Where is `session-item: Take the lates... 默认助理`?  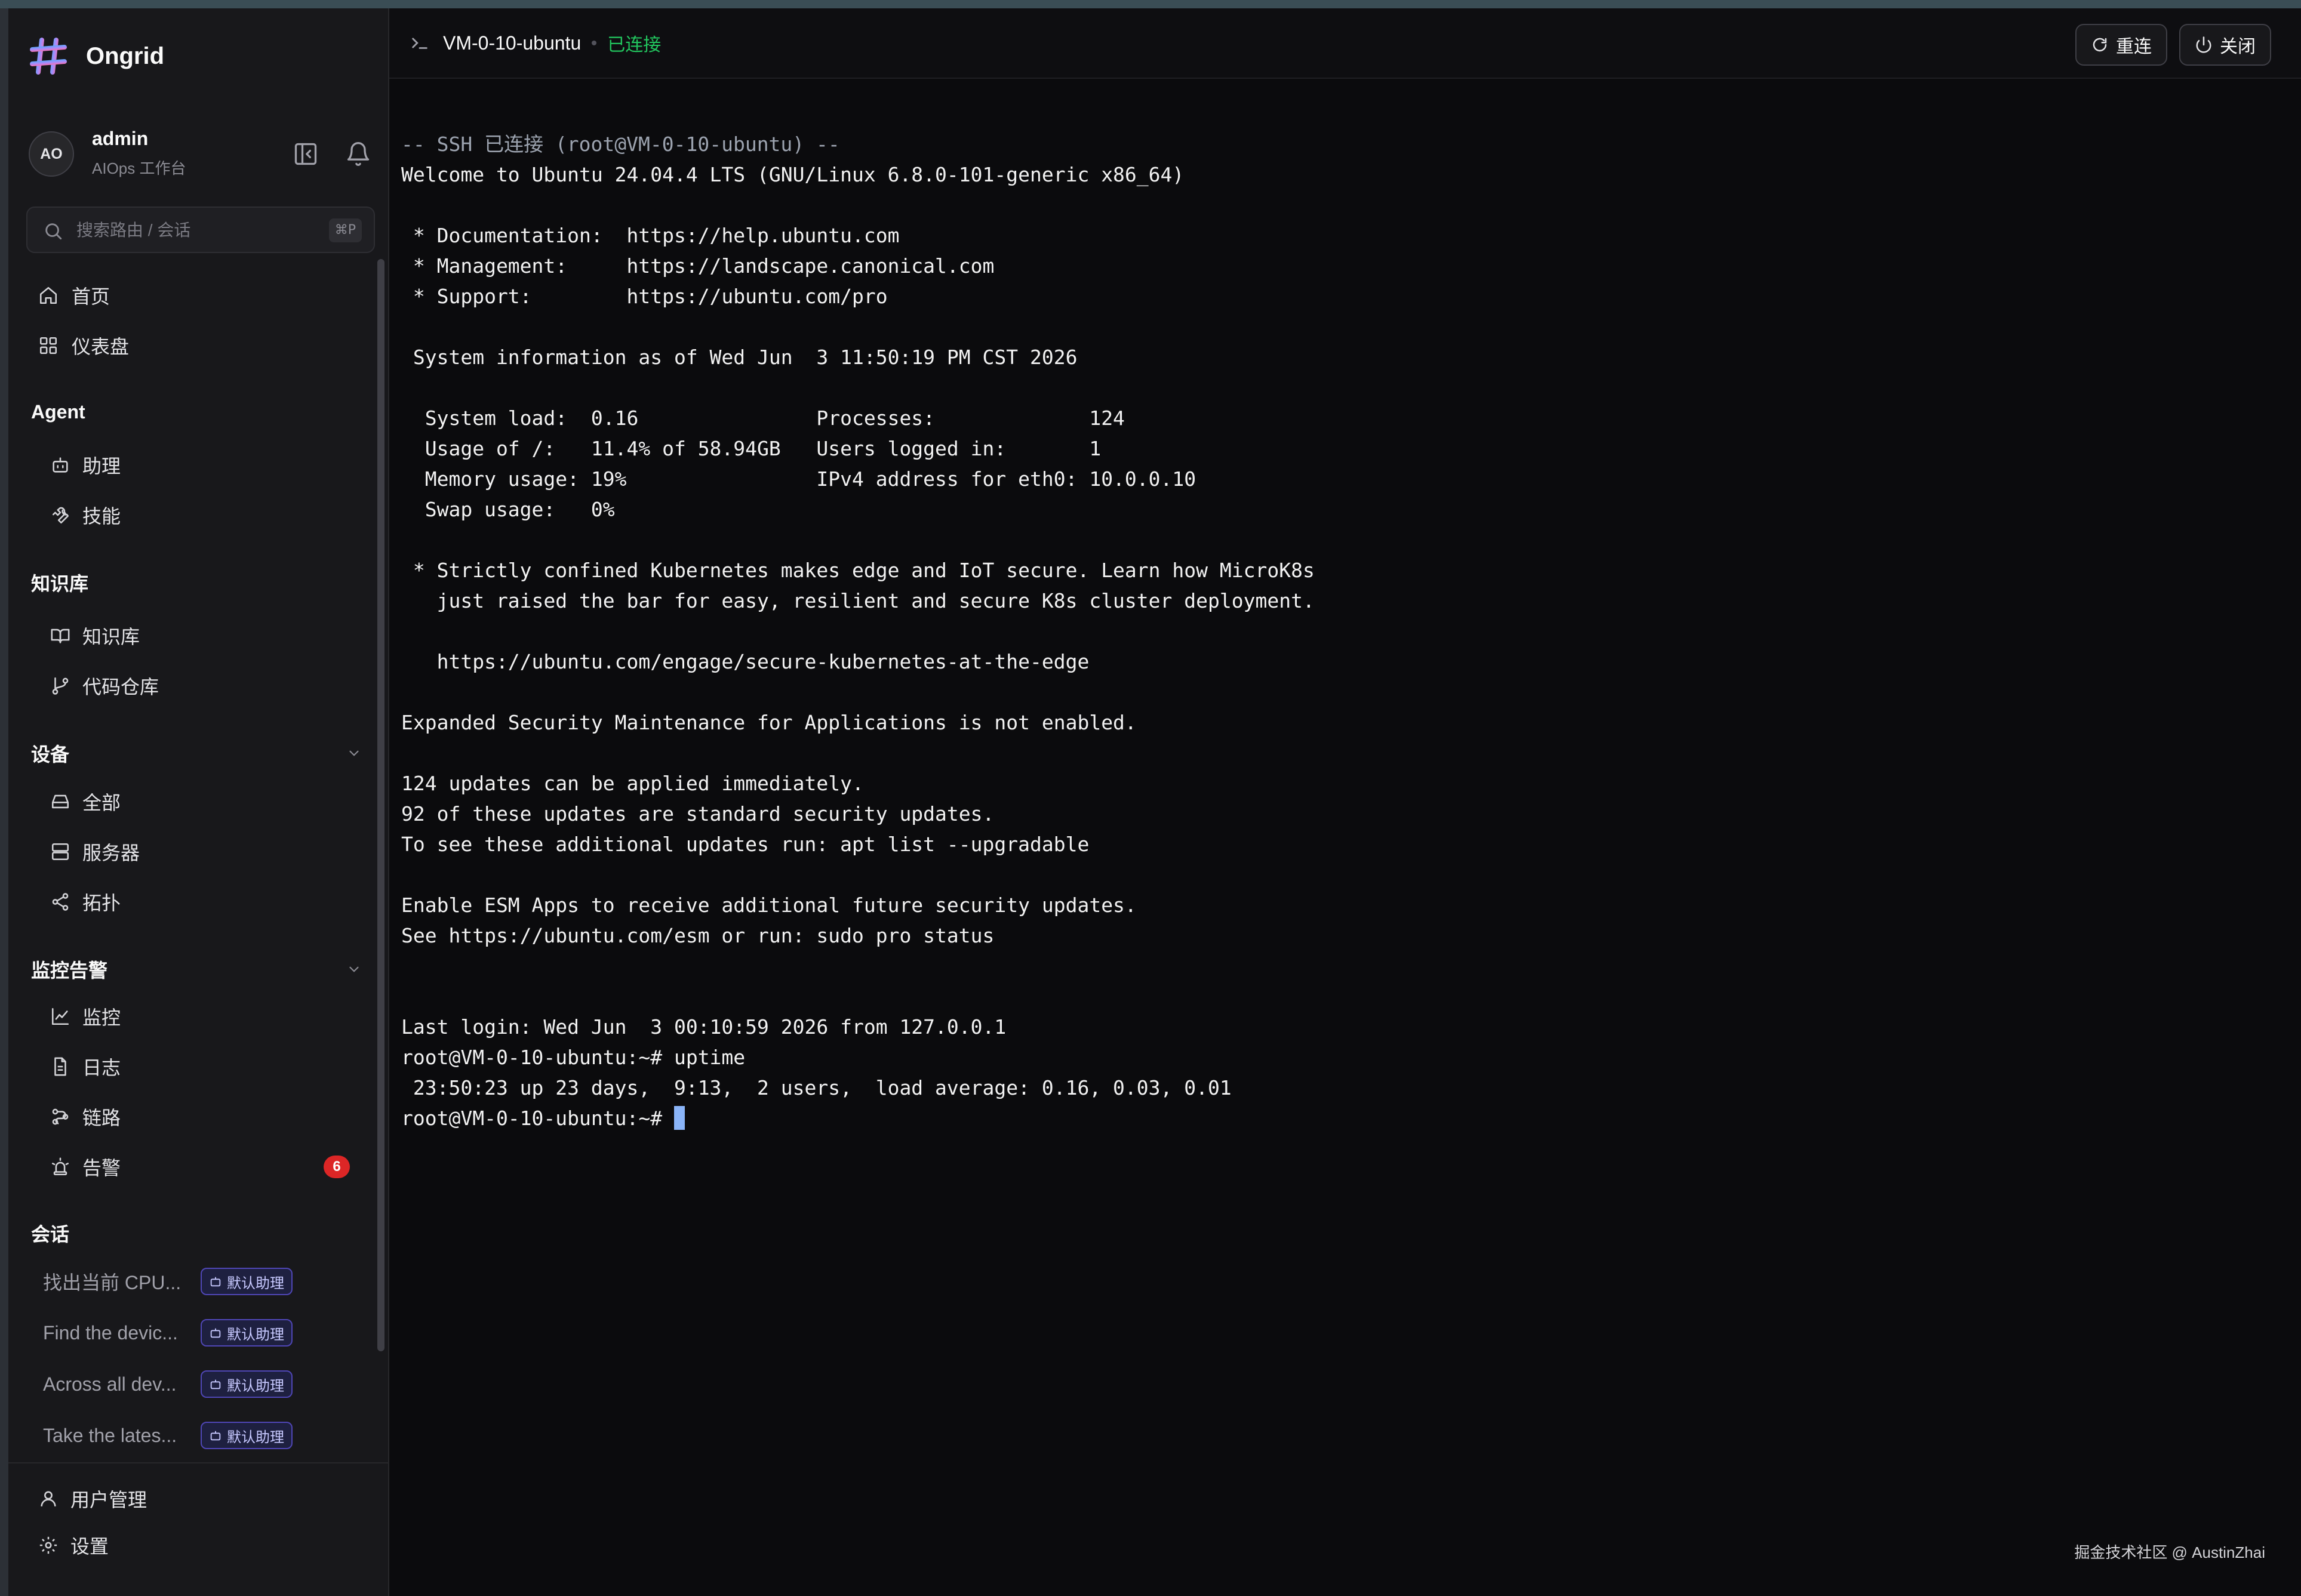
session-item: Take the lates... 默认助理 is located at coordinates (204, 1435).